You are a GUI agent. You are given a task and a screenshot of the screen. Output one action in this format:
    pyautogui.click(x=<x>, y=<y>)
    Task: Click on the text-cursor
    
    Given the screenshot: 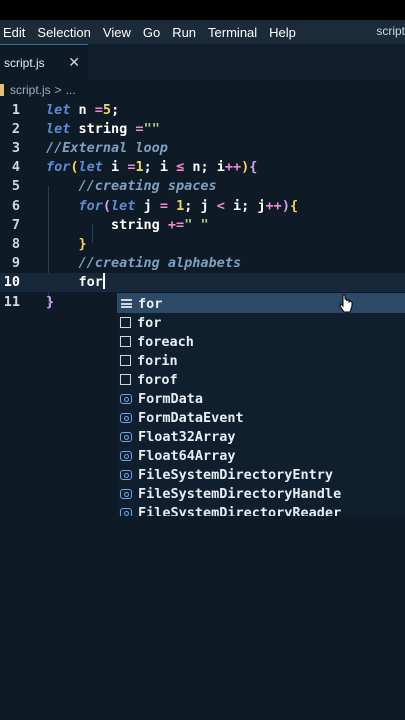 What is the action you would take?
    pyautogui.click(x=103, y=281)
    